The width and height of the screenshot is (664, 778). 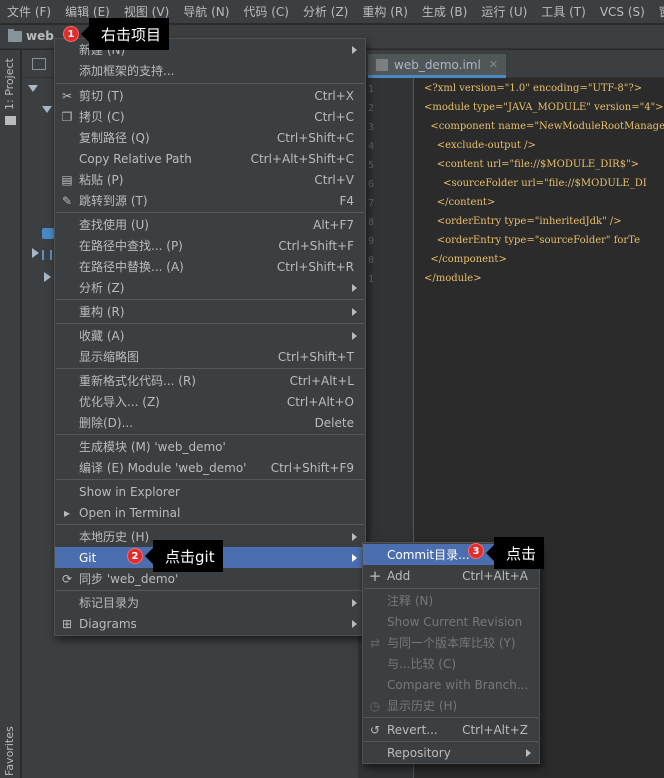 I want to click on menu-item-shortcut: Ctrl+C, so click(x=334, y=116).